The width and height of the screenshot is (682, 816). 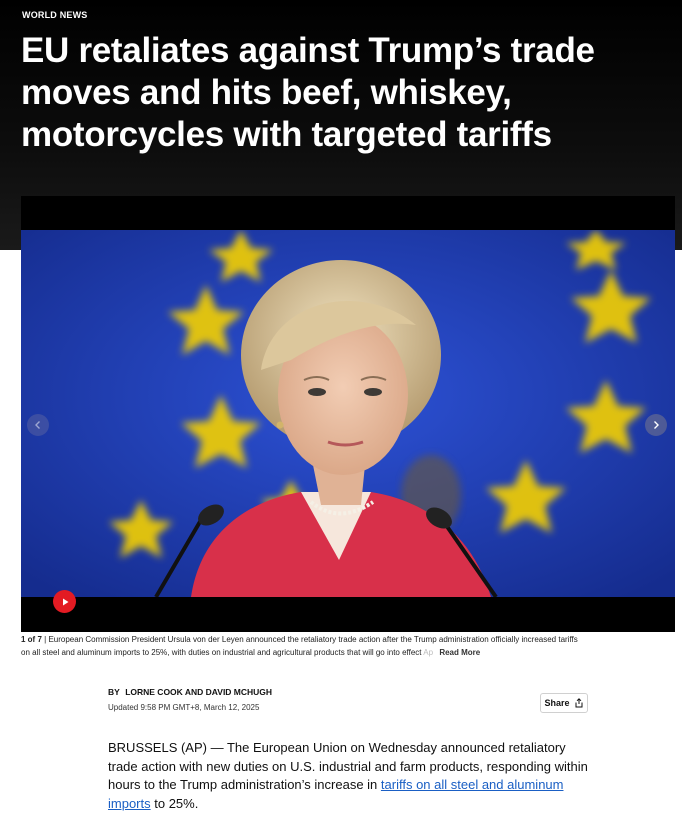 What do you see at coordinates (55, 15) in the screenshot?
I see `section-label: WORLD NEWS` at bounding box center [55, 15].